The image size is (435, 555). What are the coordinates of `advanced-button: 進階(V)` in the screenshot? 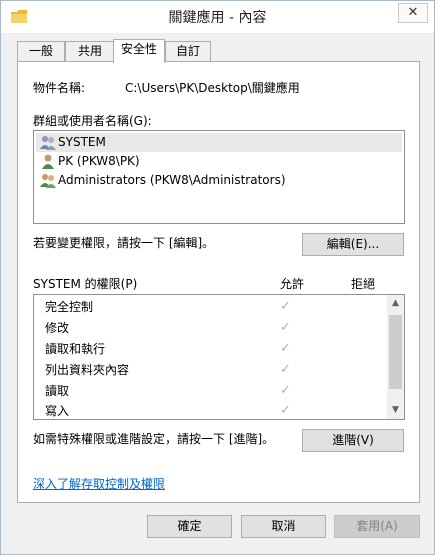 It's located at (353, 440).